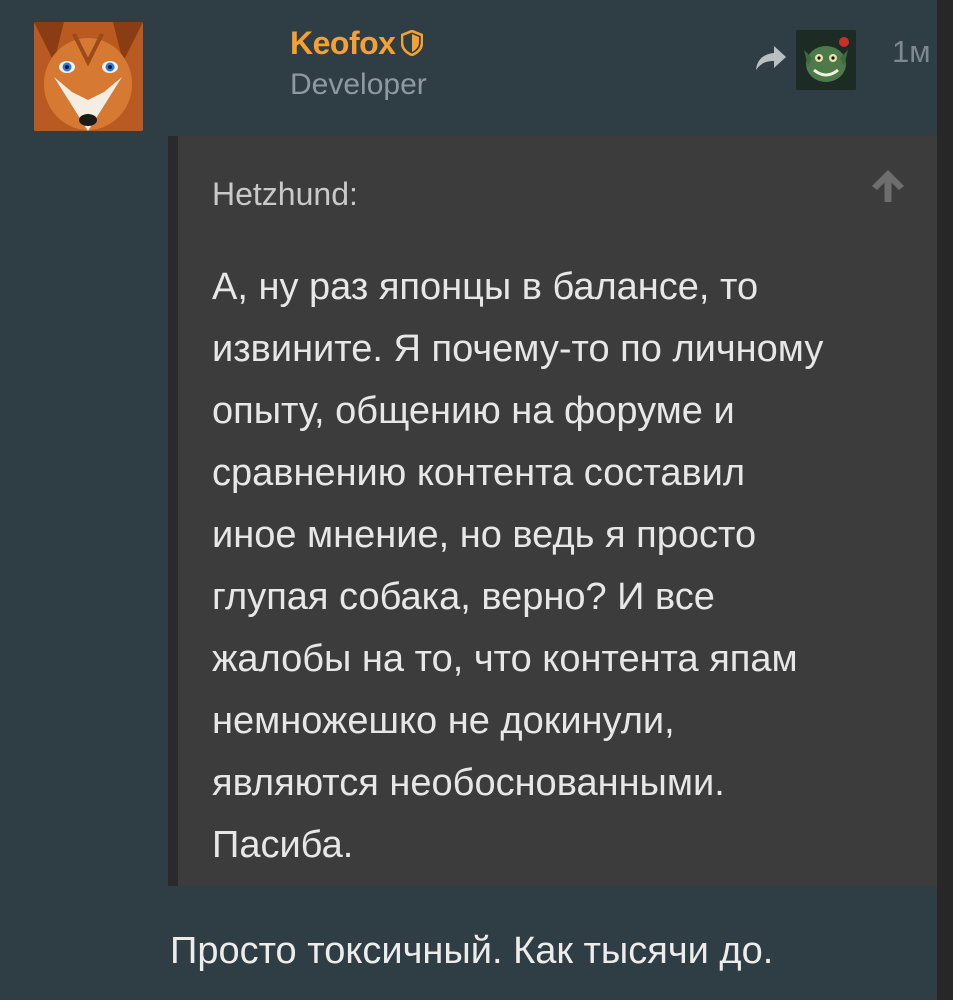  I want to click on author-avatar, so click(88, 76).